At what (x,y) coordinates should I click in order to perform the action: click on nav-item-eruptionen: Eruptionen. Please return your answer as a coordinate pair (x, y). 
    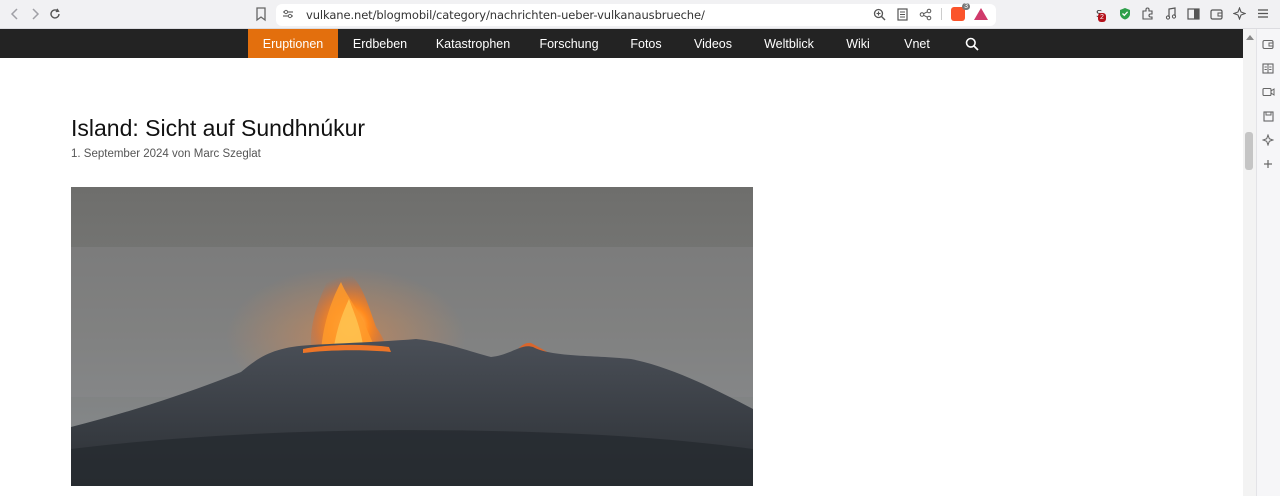
    Looking at the image, I should click on (293, 43).